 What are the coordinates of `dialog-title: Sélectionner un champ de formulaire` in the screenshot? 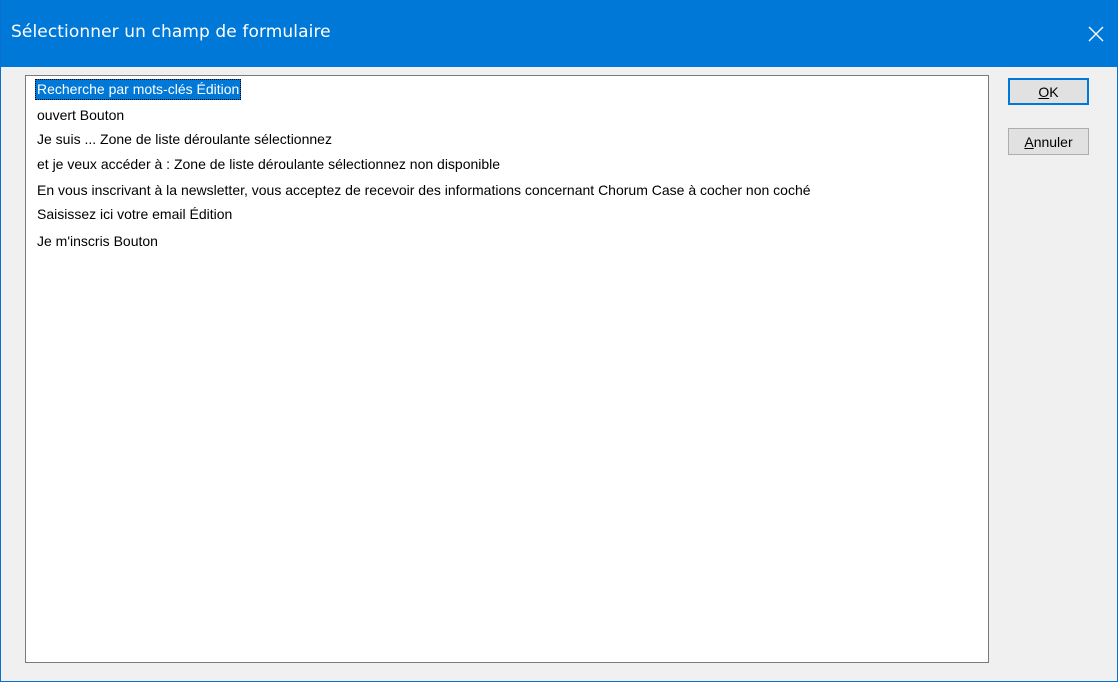 It's located at (171, 32).